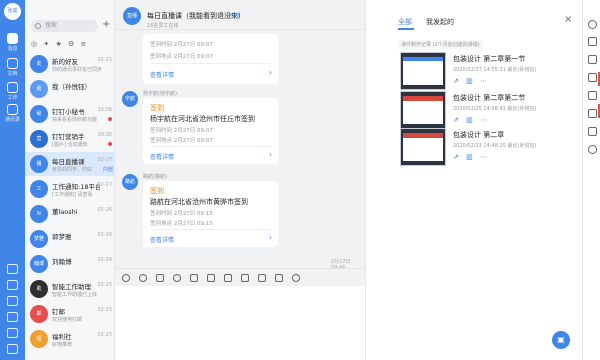  I want to click on close-icon: ×, so click(568, 19).